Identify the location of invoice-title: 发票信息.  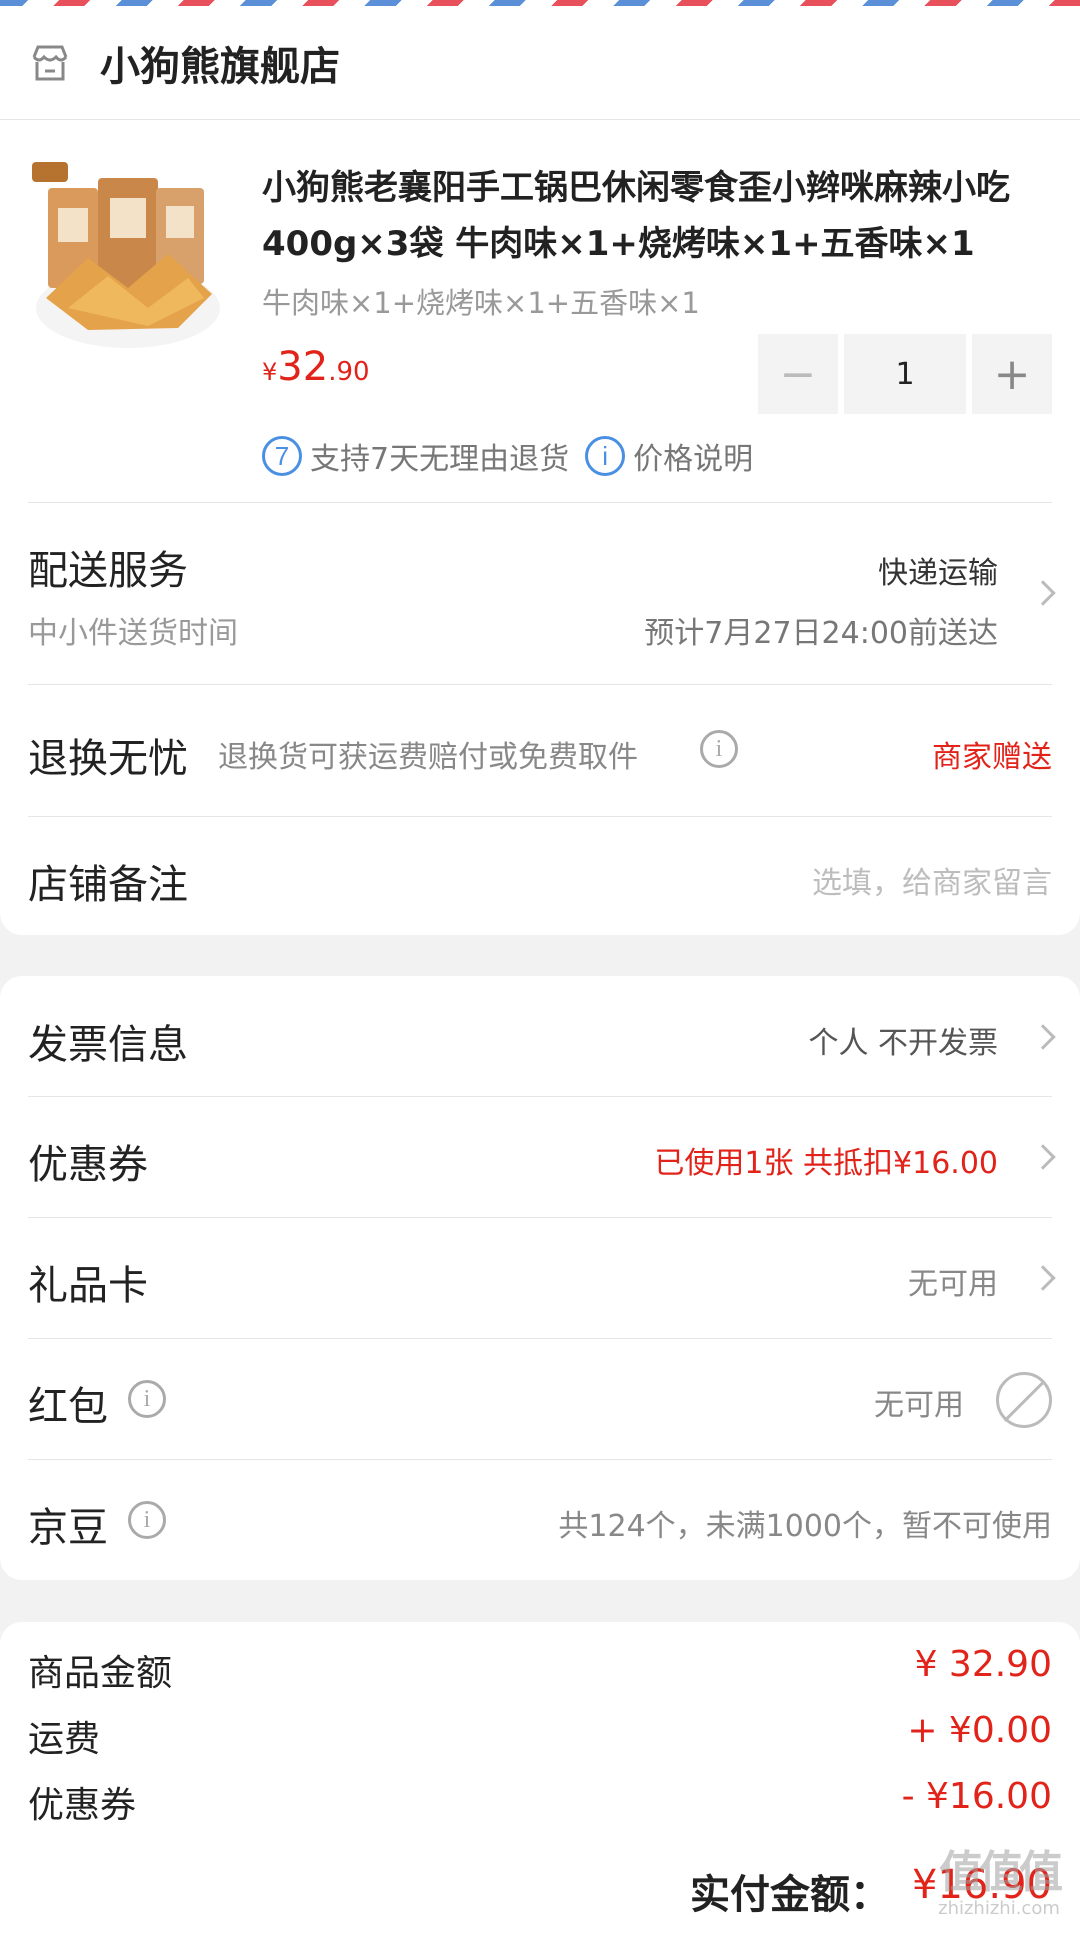
(108, 1045).